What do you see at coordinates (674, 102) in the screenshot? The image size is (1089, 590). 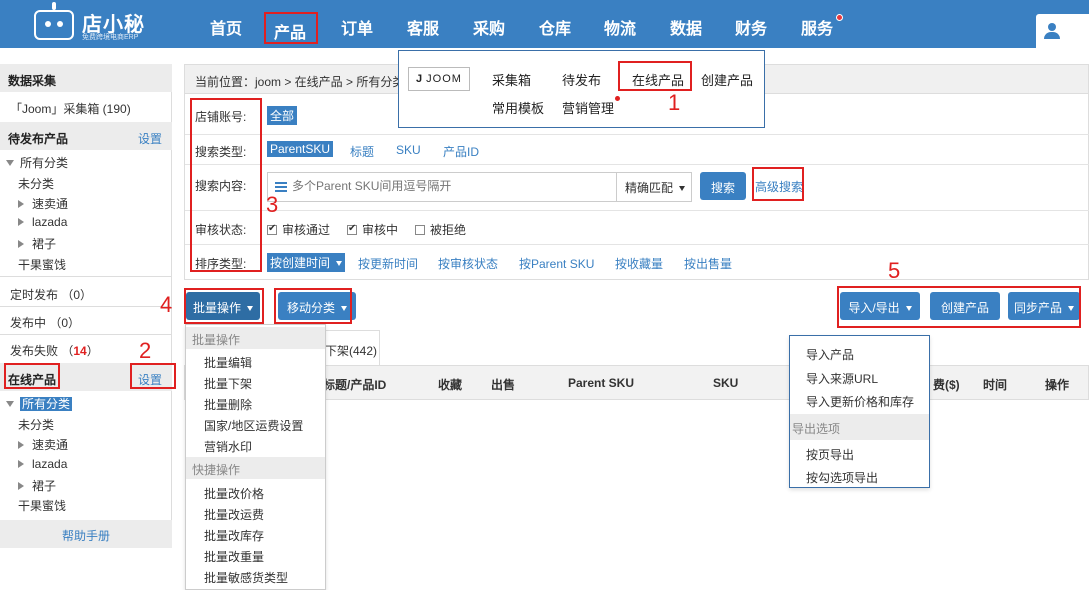 I see `annotation-number-1: 1` at bounding box center [674, 102].